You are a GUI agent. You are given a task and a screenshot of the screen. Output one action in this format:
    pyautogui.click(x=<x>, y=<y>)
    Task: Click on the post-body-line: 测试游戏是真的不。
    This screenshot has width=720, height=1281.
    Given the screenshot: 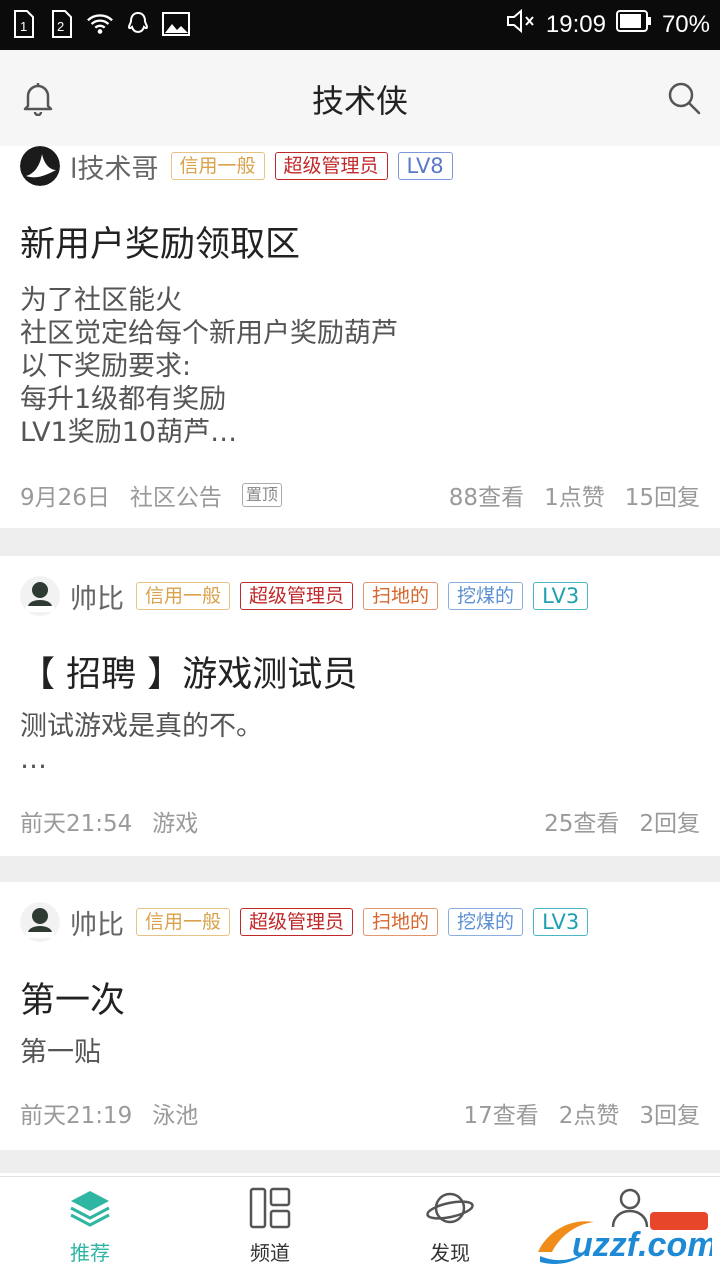 What is the action you would take?
    pyautogui.click(x=141, y=726)
    